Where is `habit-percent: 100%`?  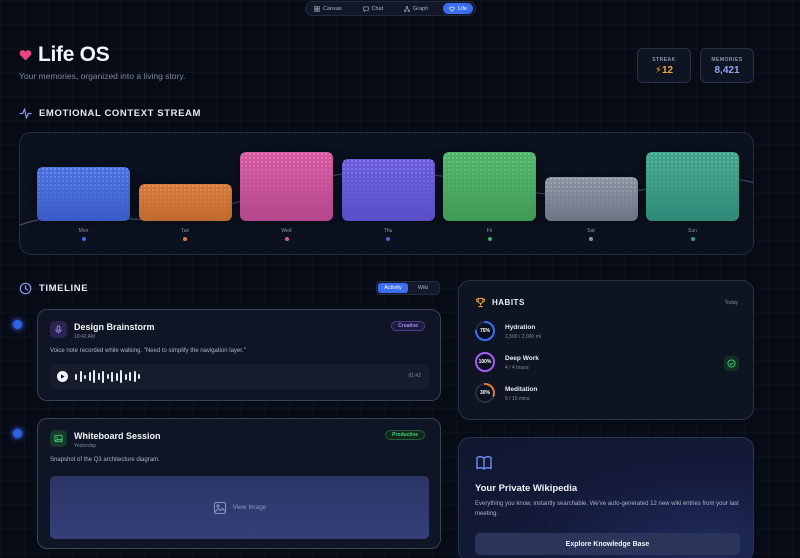
habit-percent: 100% is located at coordinates (485, 362).